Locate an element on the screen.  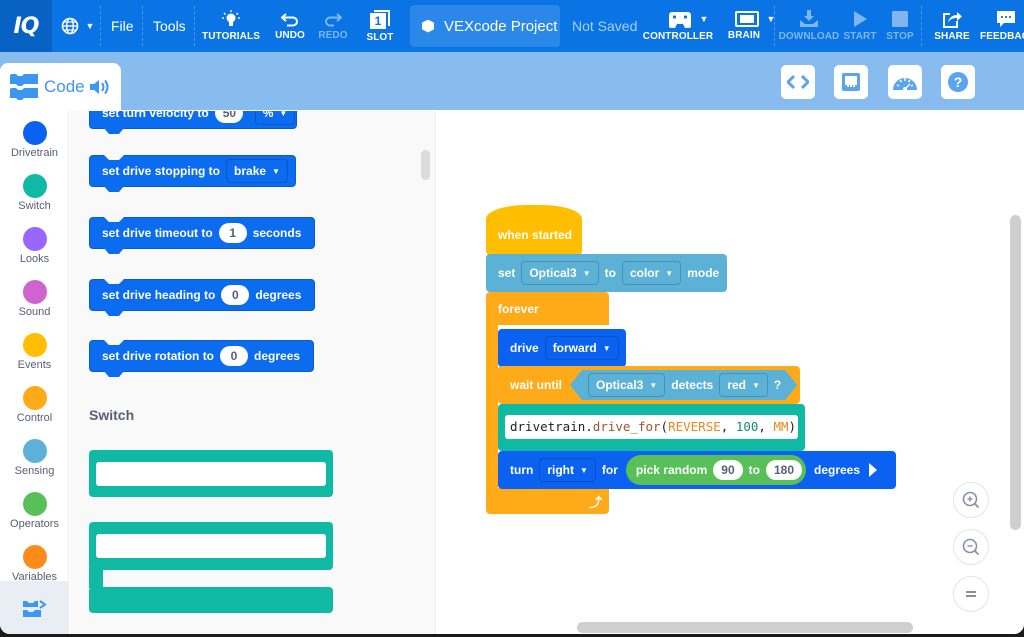
code-blocks-icon is located at coordinates (24, 87).